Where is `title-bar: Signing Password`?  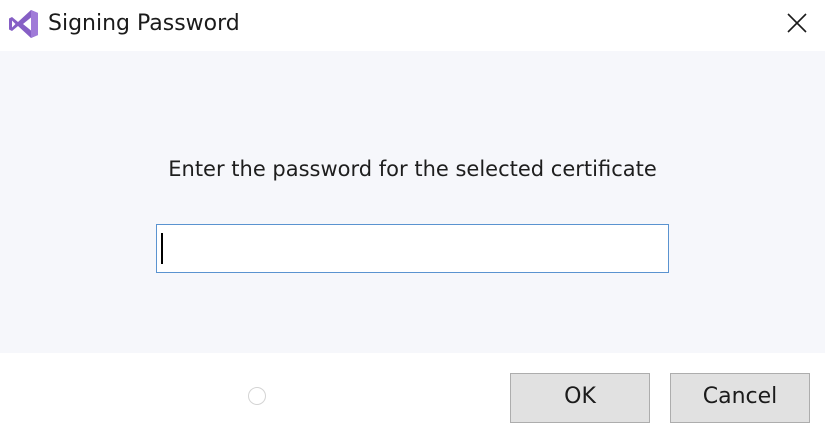
title-bar: Signing Password is located at coordinates (412, 25).